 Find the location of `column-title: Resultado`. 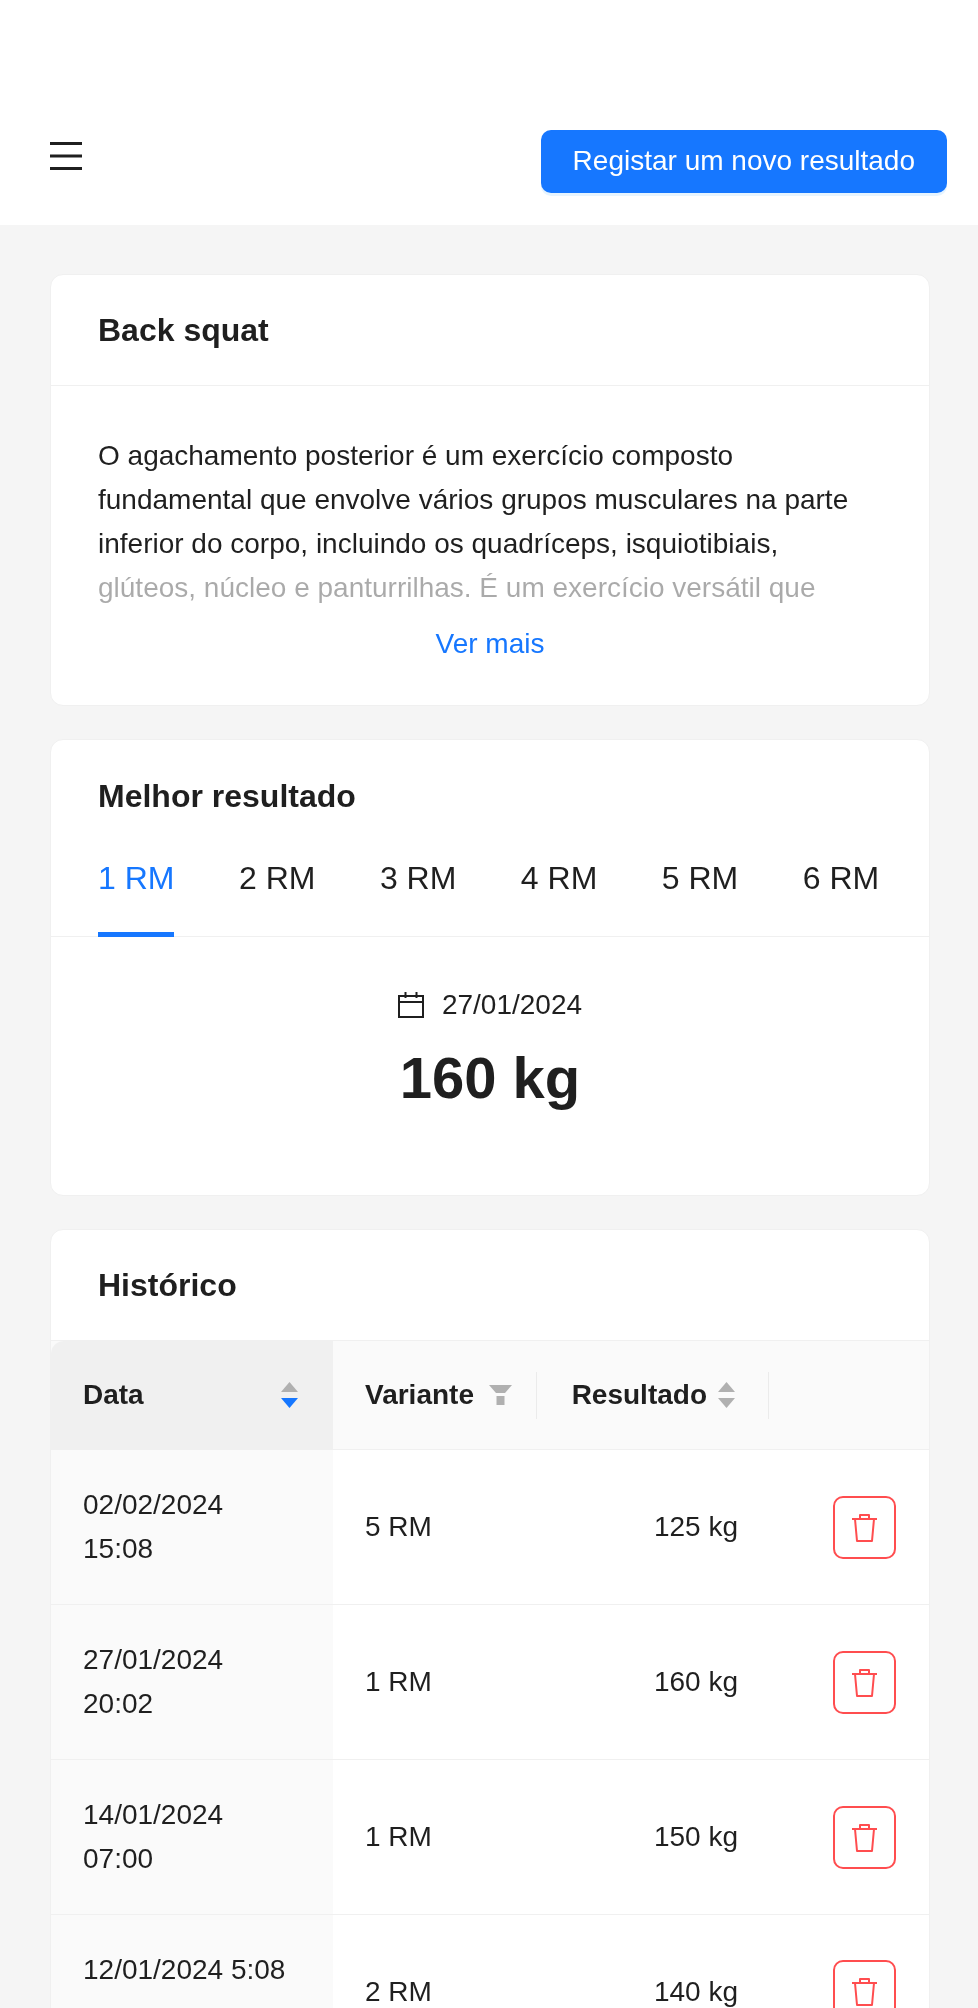

column-title: Resultado is located at coordinates (639, 1395).